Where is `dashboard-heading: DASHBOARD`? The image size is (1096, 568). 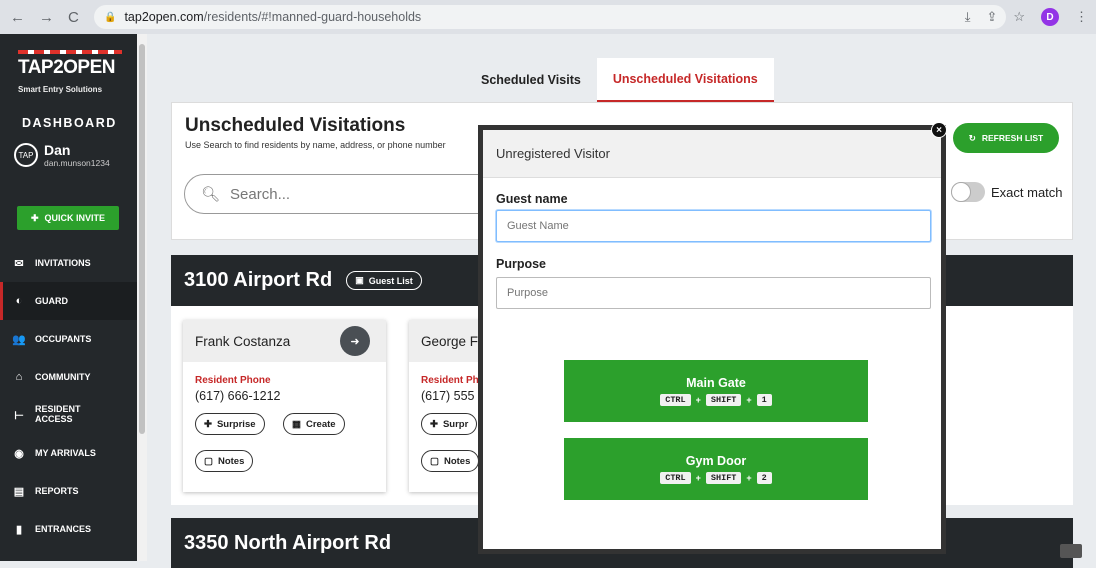 dashboard-heading: DASHBOARD is located at coordinates (69, 123).